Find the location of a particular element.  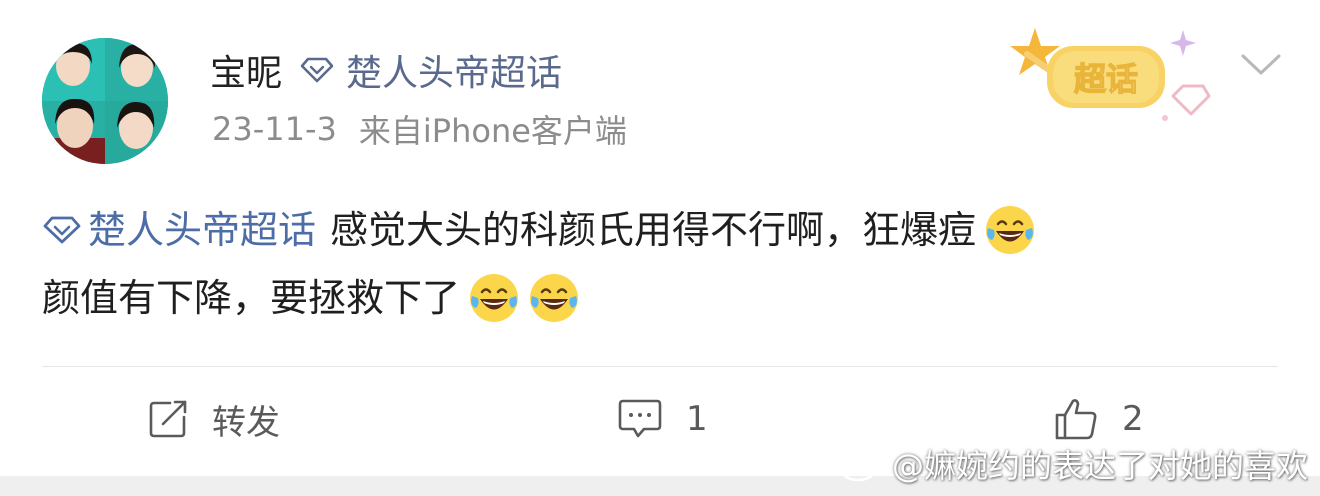

content-text-2: 颜值有下降，要拯救下了 is located at coordinates (251, 298).